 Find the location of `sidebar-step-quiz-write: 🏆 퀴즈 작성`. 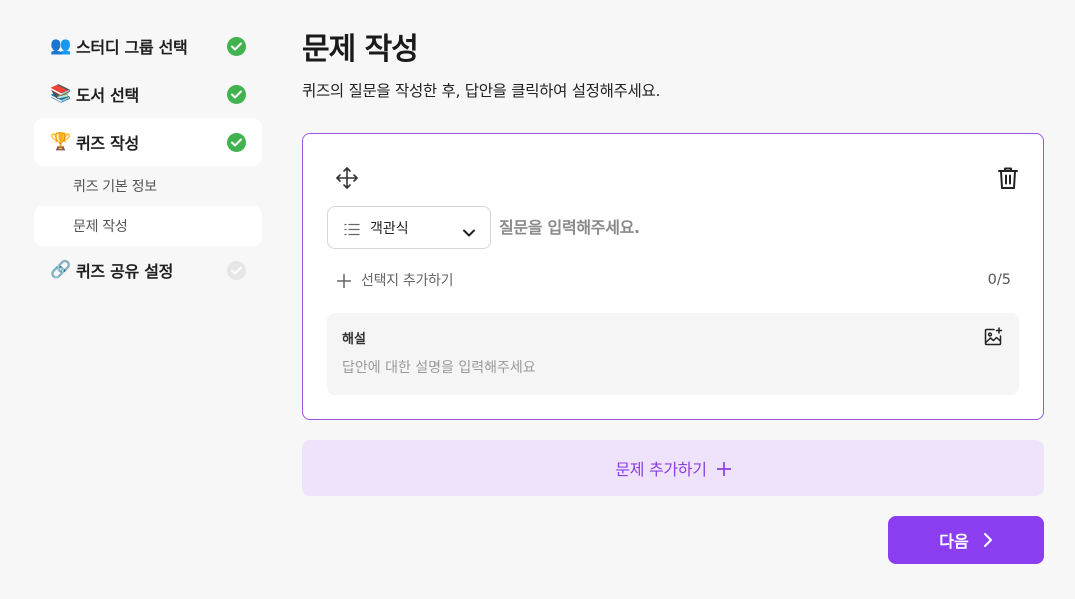

sidebar-step-quiz-write: 🏆 퀴즈 작성 is located at coordinates (148, 142).